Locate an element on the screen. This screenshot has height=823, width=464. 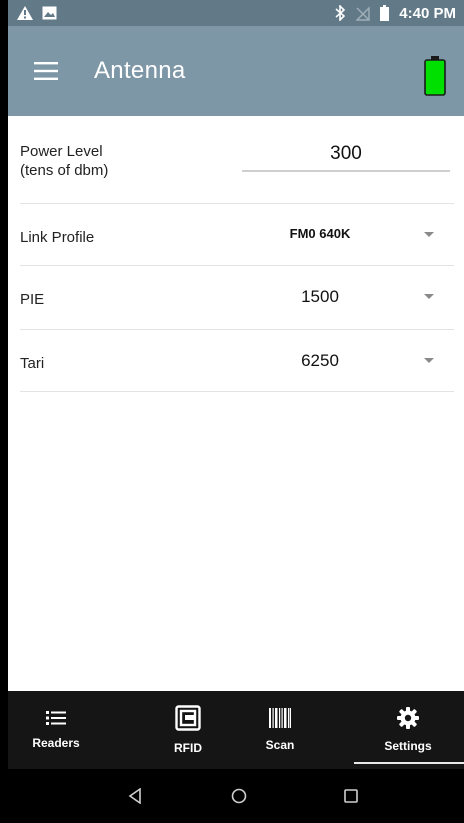
nav-scan: Scan is located at coordinates (280, 730).